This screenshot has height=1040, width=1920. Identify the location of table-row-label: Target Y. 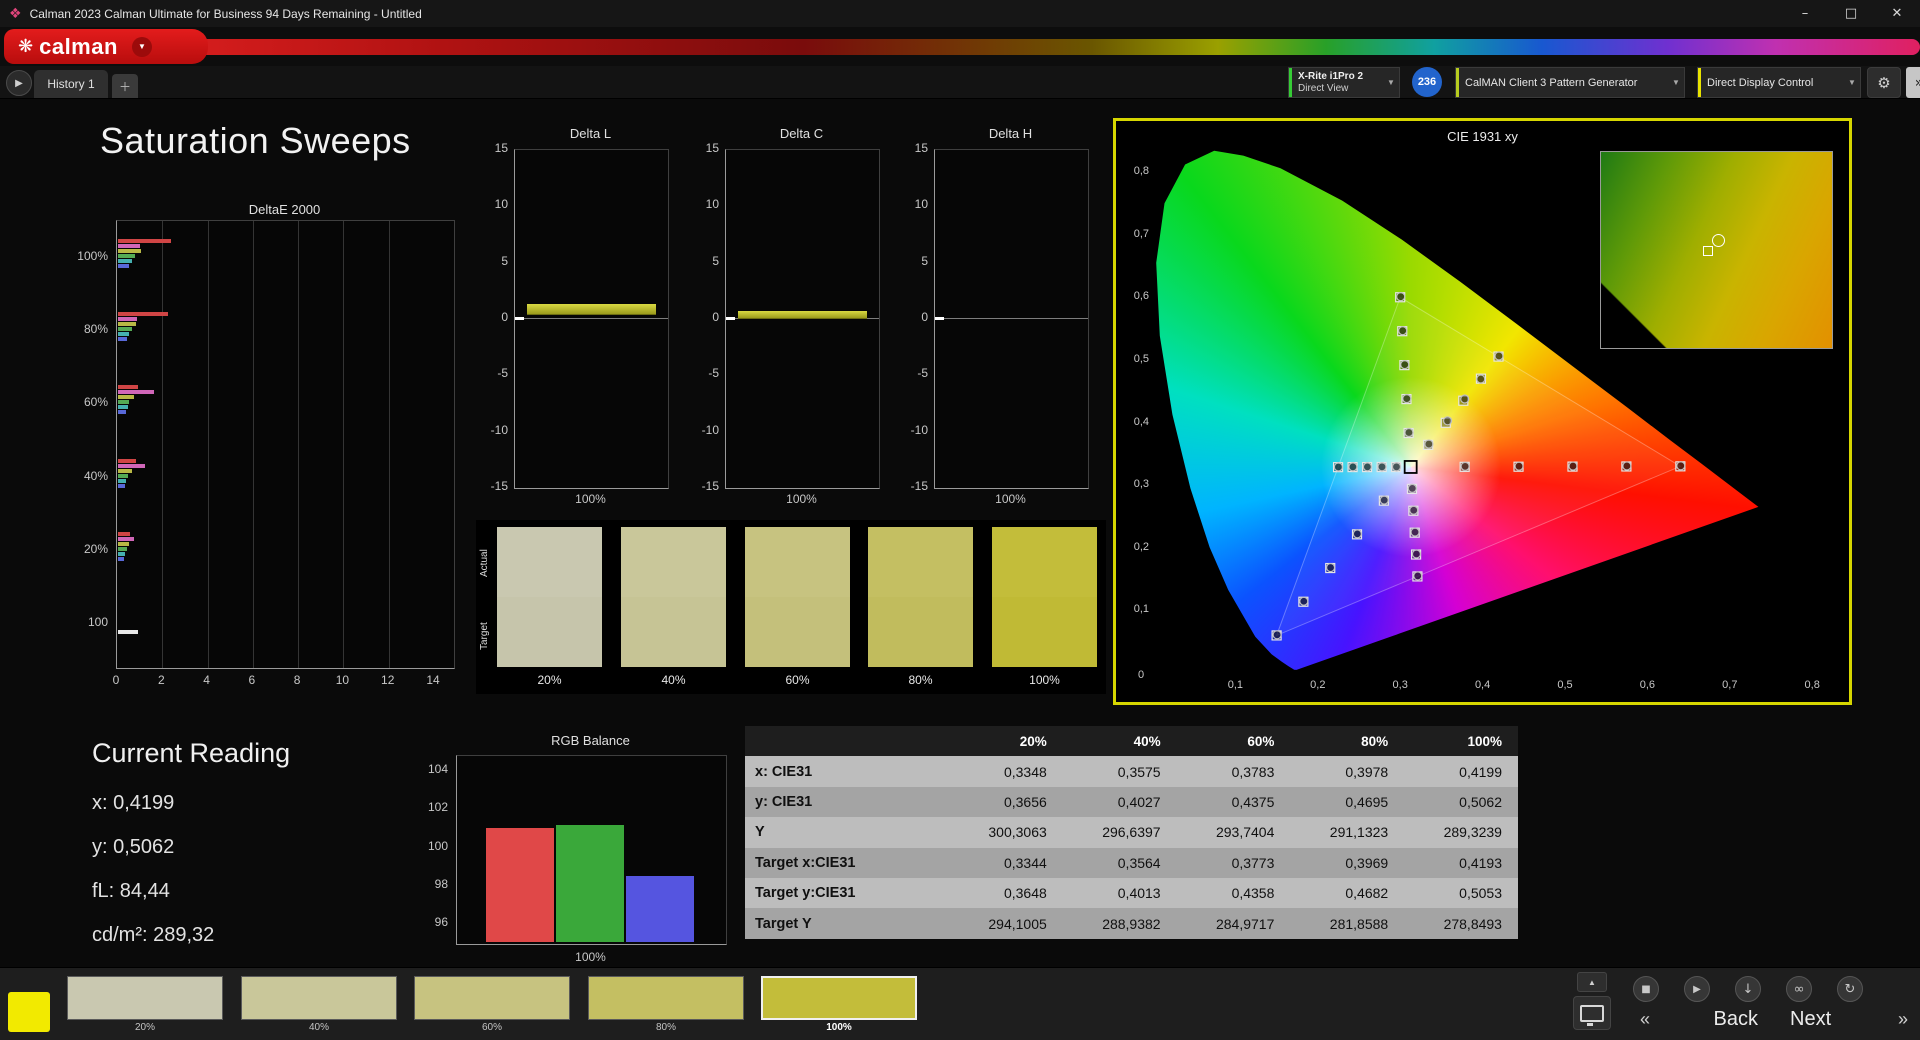
(783, 923).